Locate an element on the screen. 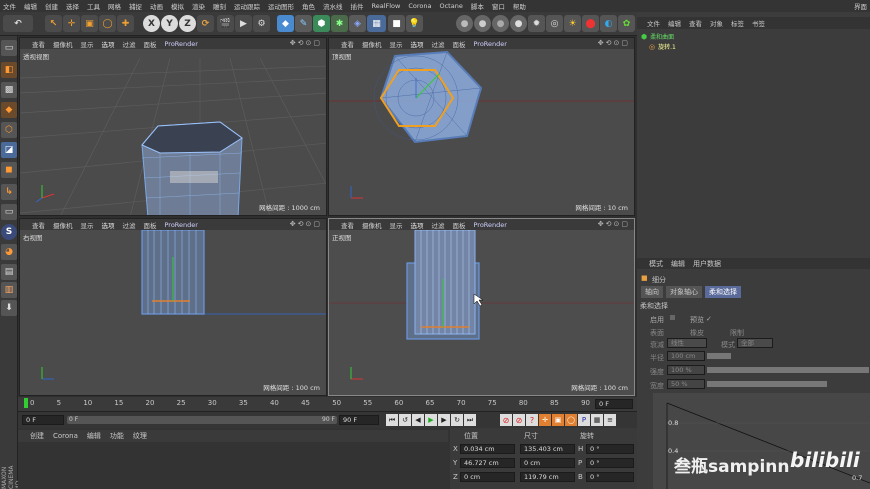 This screenshot has height=489, width=870. menu-tools: 工具 is located at coordinates (93, 6).